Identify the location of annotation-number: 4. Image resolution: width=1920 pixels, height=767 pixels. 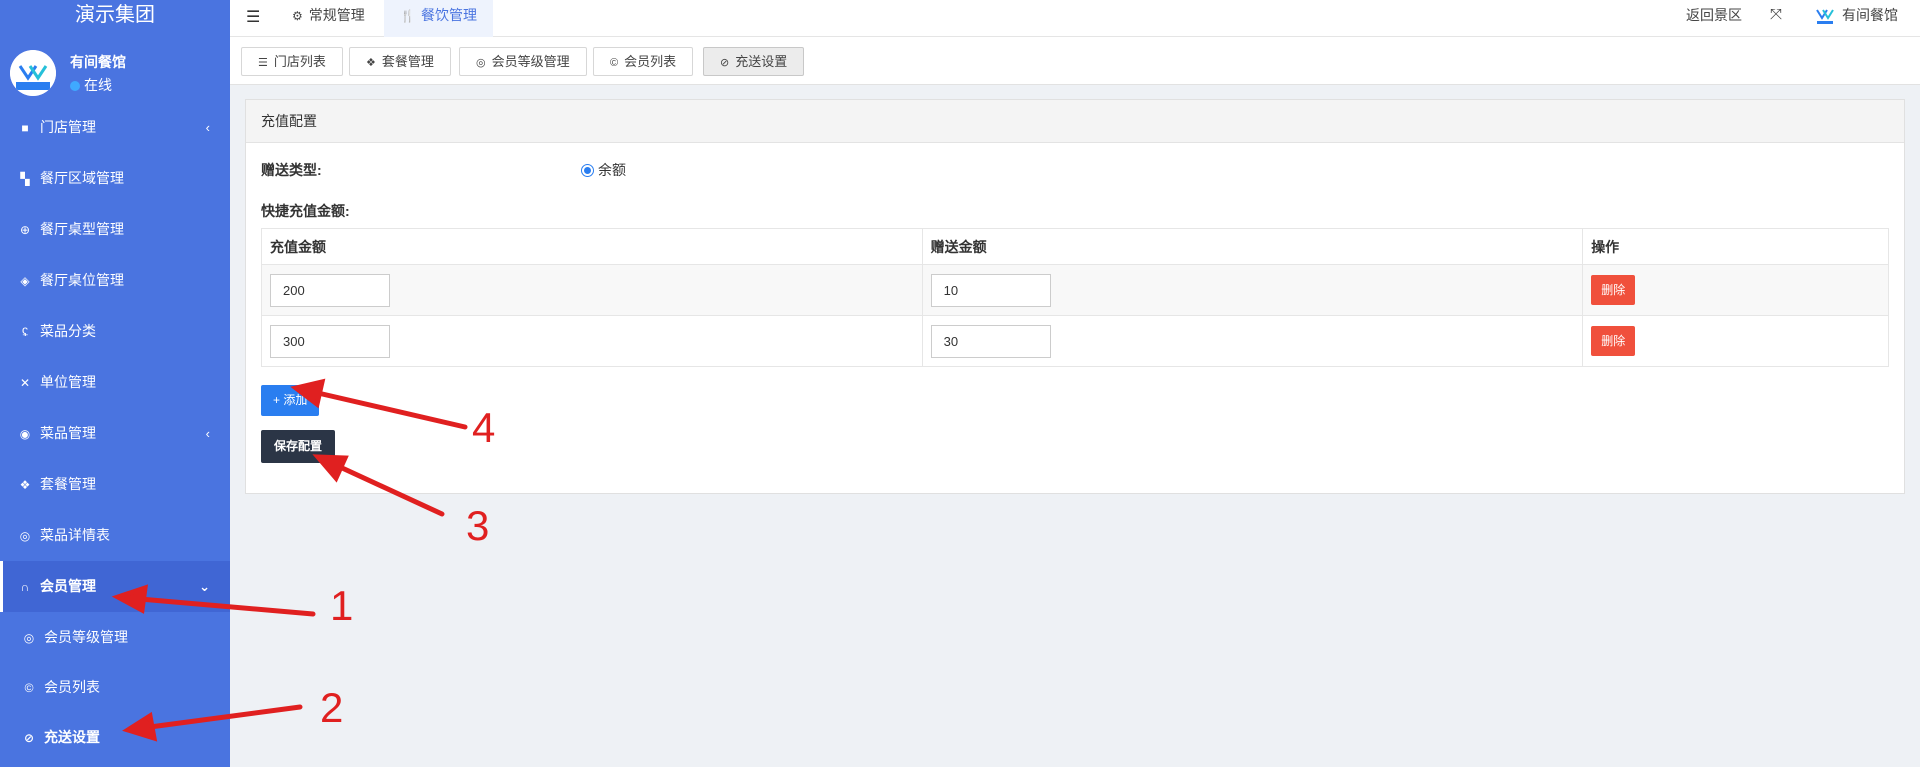
(484, 427).